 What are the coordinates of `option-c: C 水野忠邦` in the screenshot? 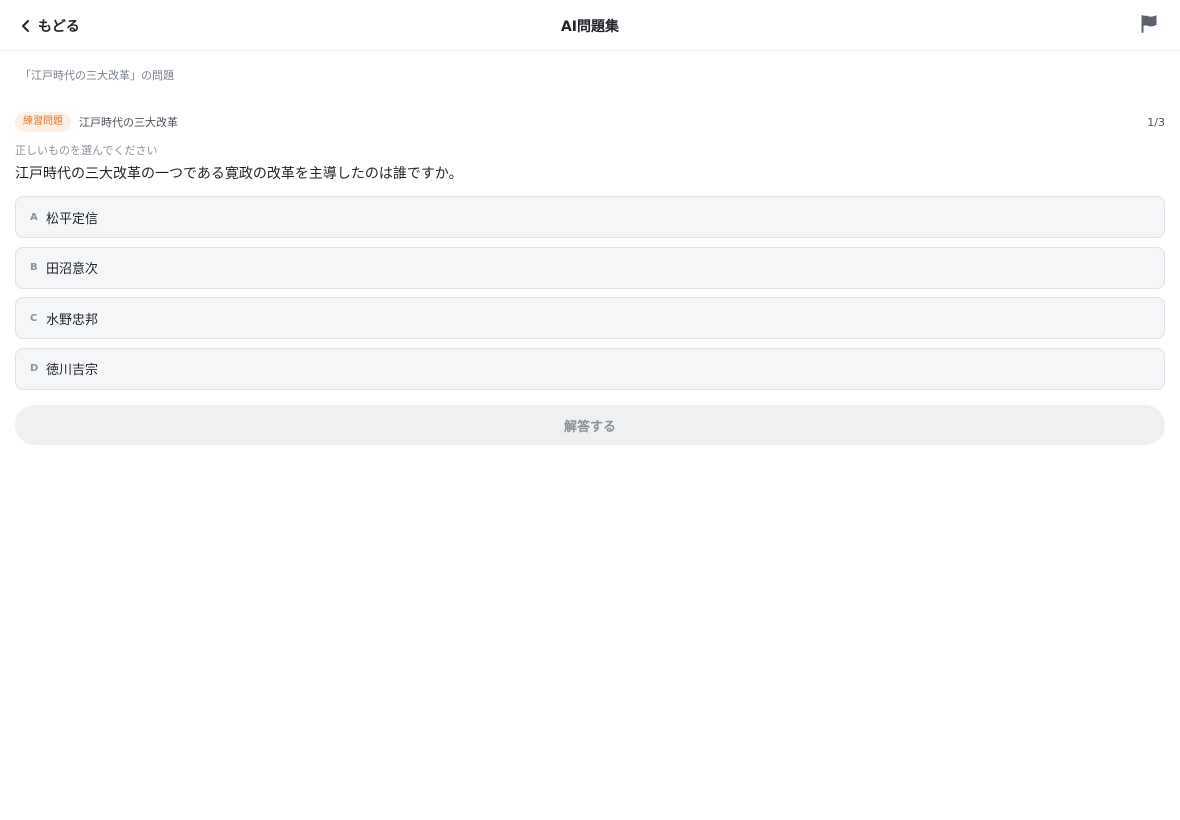 It's located at (590, 318).